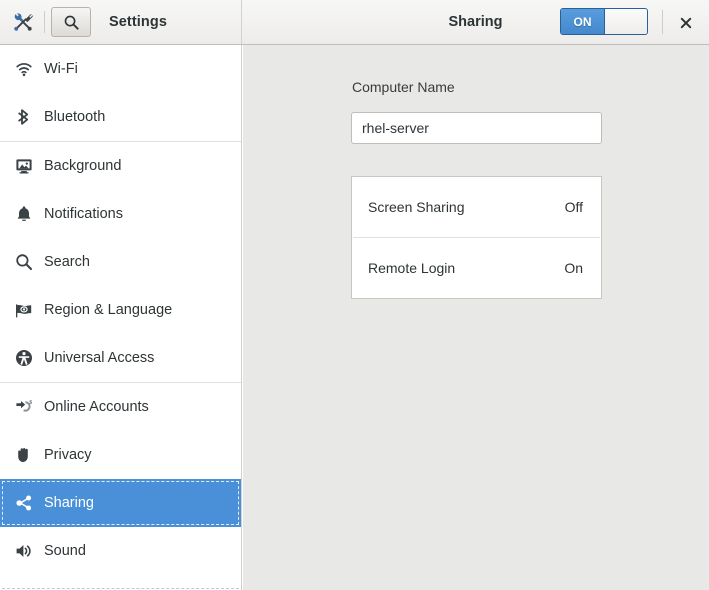 This screenshot has height=590, width=709. What do you see at coordinates (61, 69) in the screenshot?
I see `sidebar-item-label: Wi-Fi` at bounding box center [61, 69].